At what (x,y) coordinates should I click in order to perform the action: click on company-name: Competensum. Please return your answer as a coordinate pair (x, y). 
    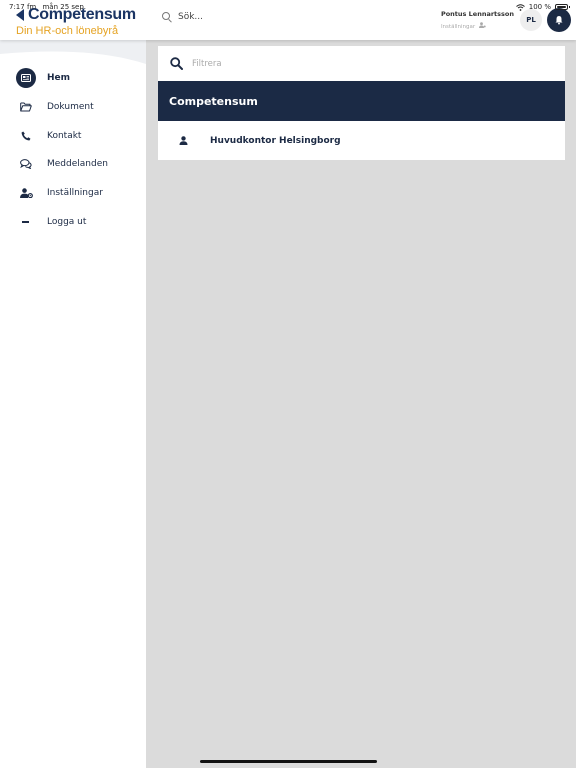
    Looking at the image, I should click on (213, 101).